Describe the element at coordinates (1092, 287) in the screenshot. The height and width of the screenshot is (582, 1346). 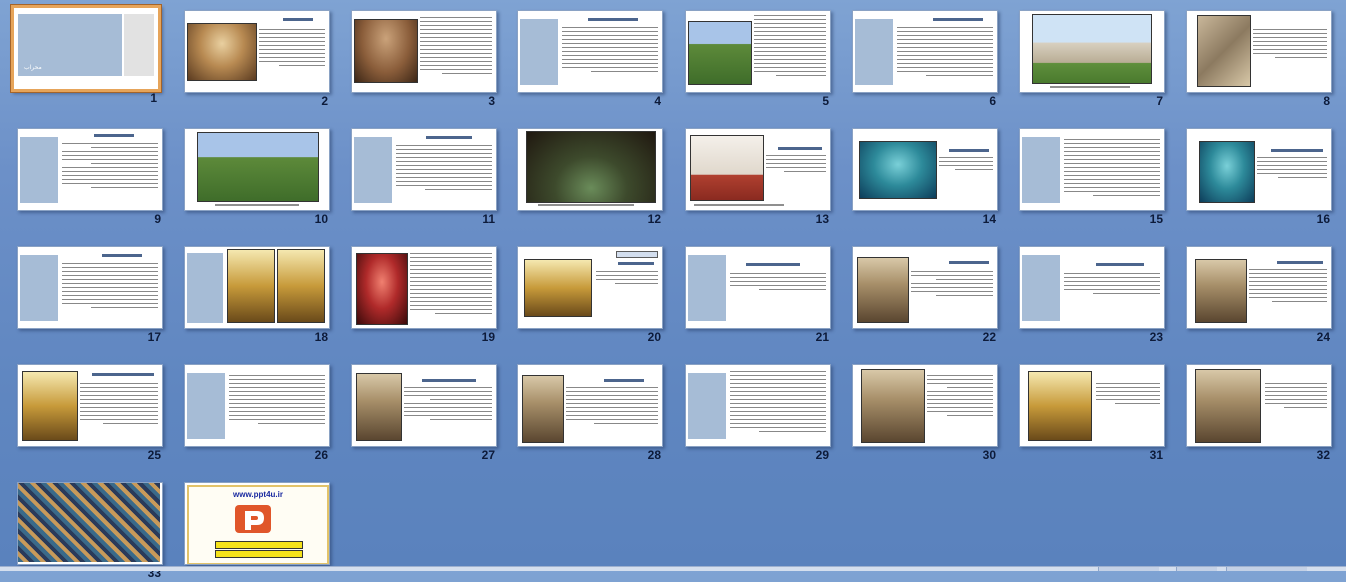
I see `slide-23-preview` at that location.